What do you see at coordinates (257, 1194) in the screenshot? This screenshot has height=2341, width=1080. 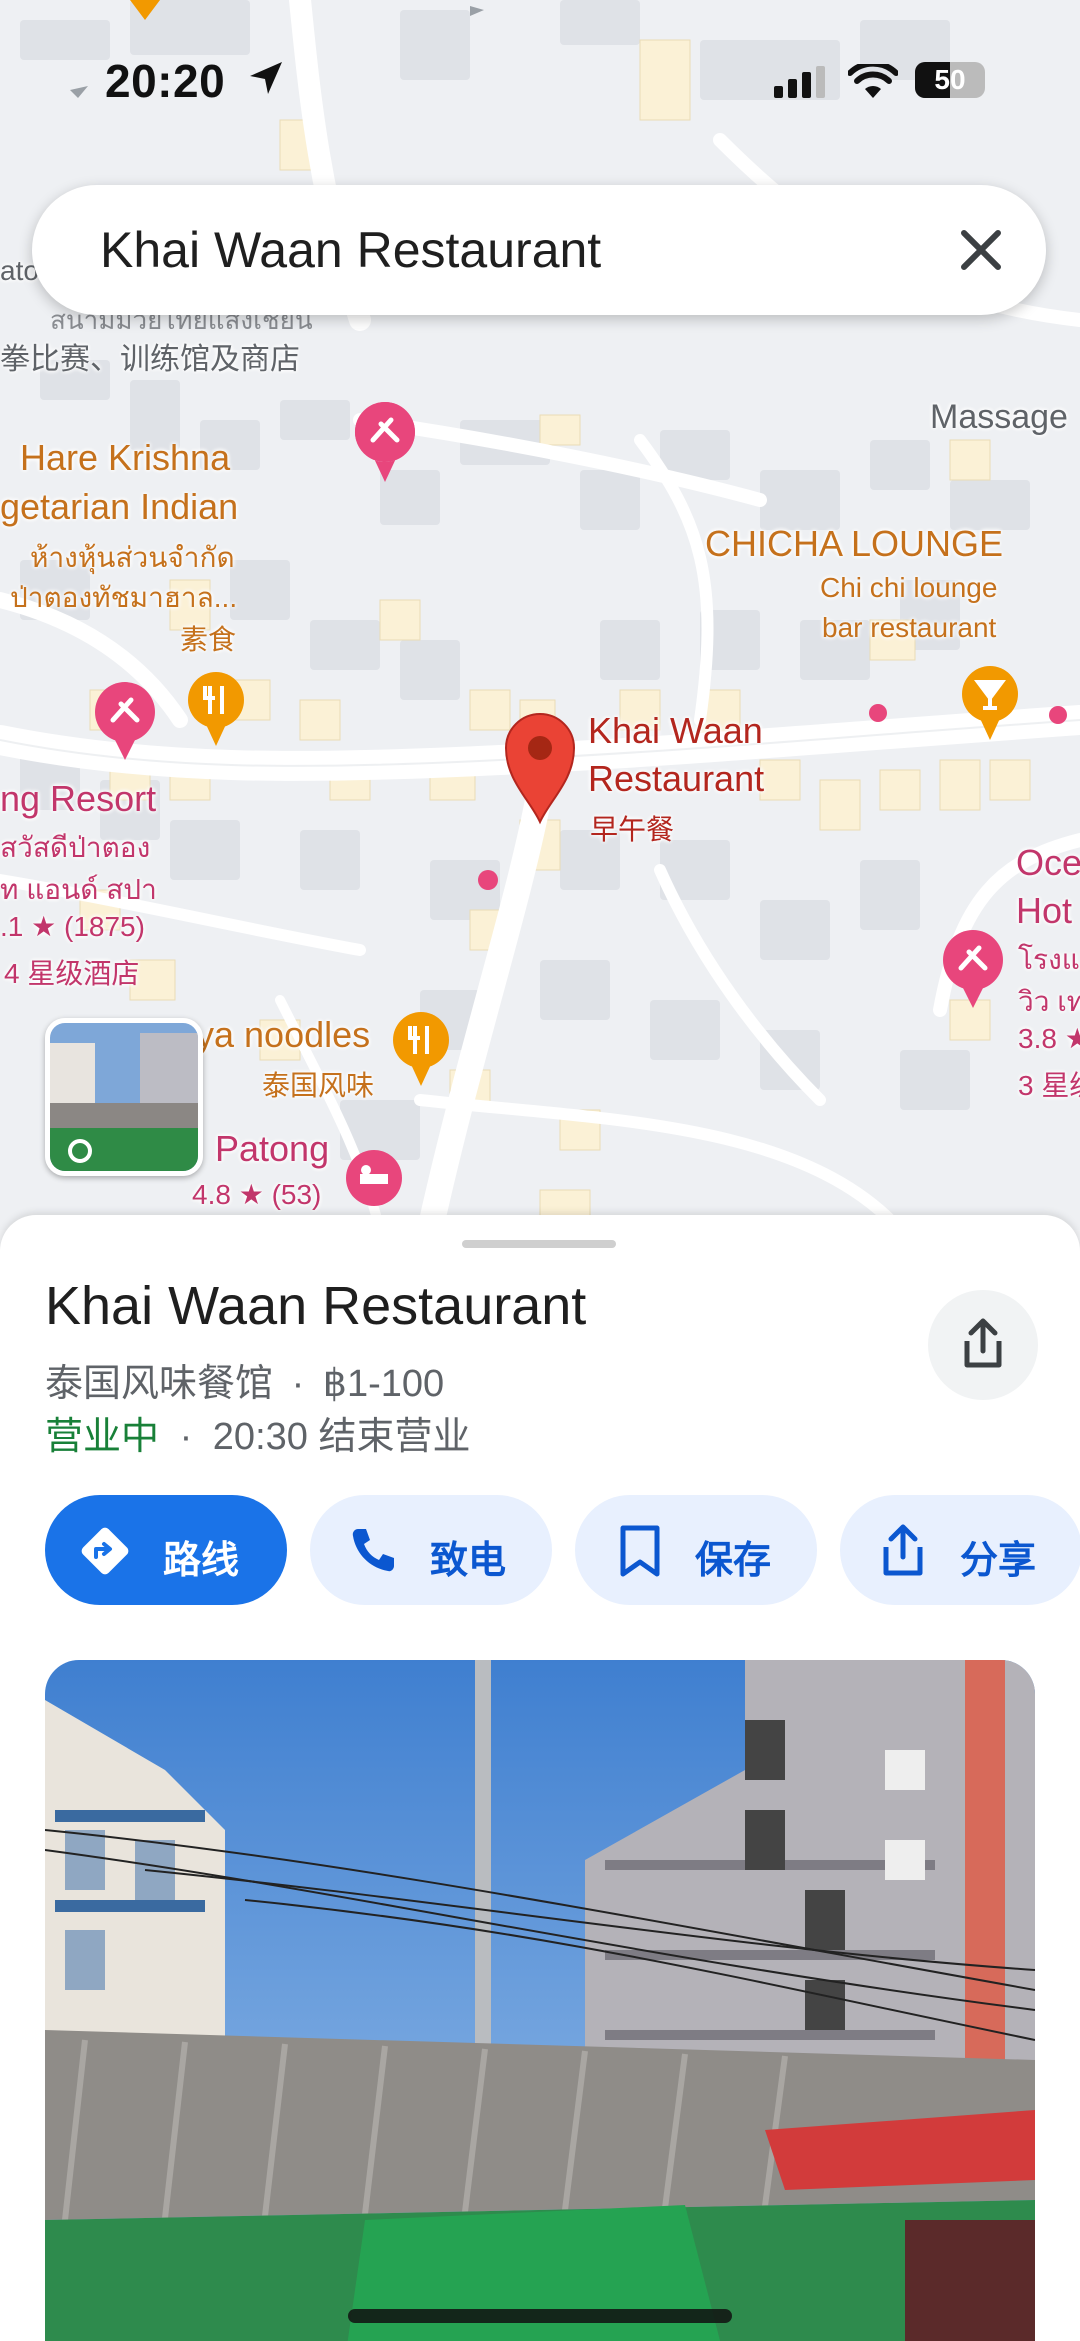 I see `map-label-patong-rating: 4.8 ★ (53)` at bounding box center [257, 1194].